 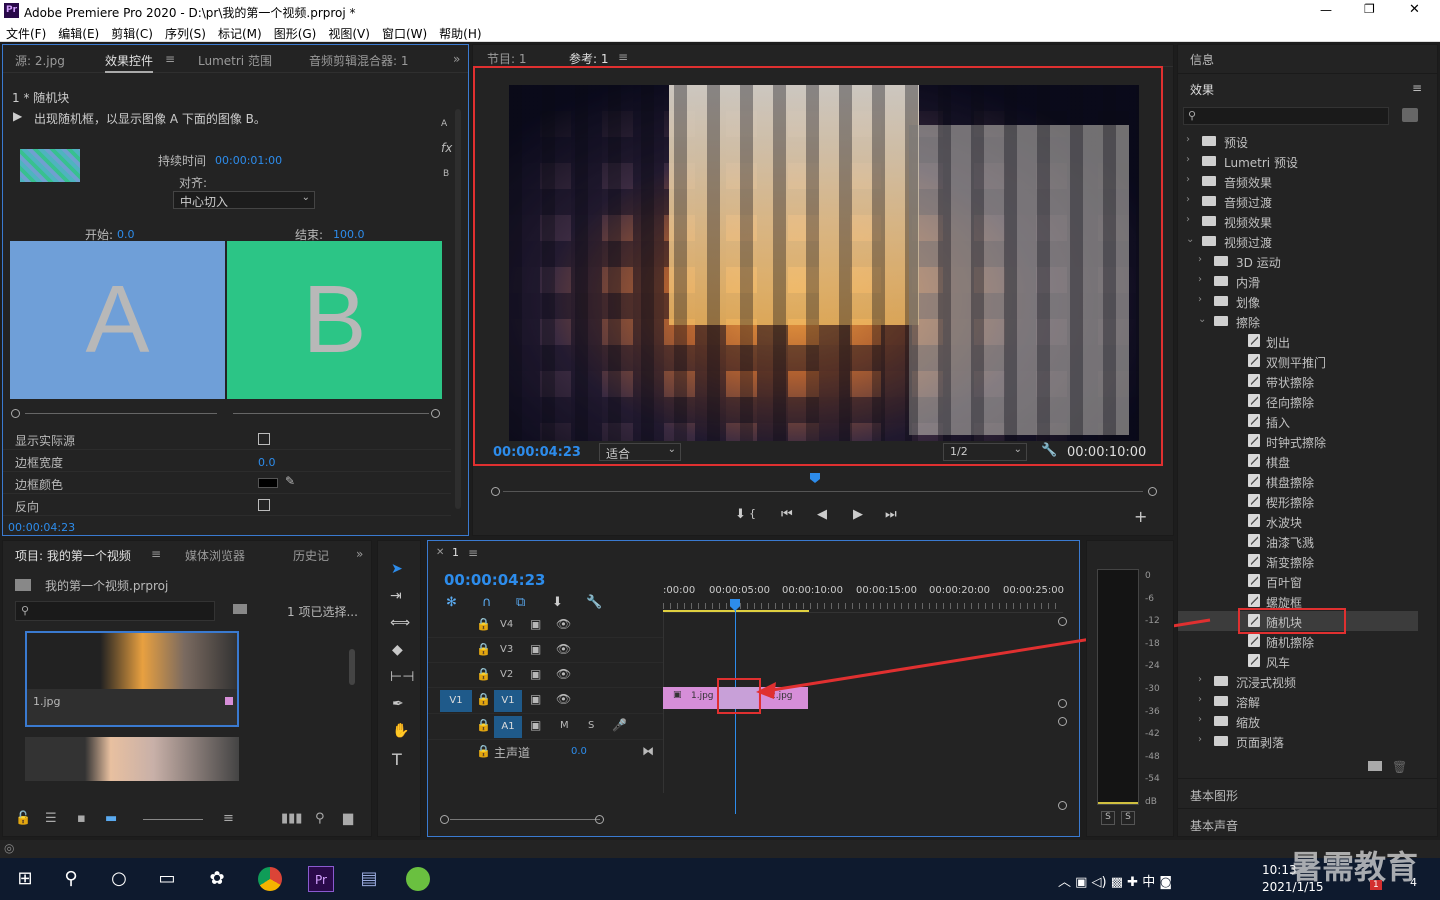 I want to click on melon-app-icon, so click(x=418, y=879).